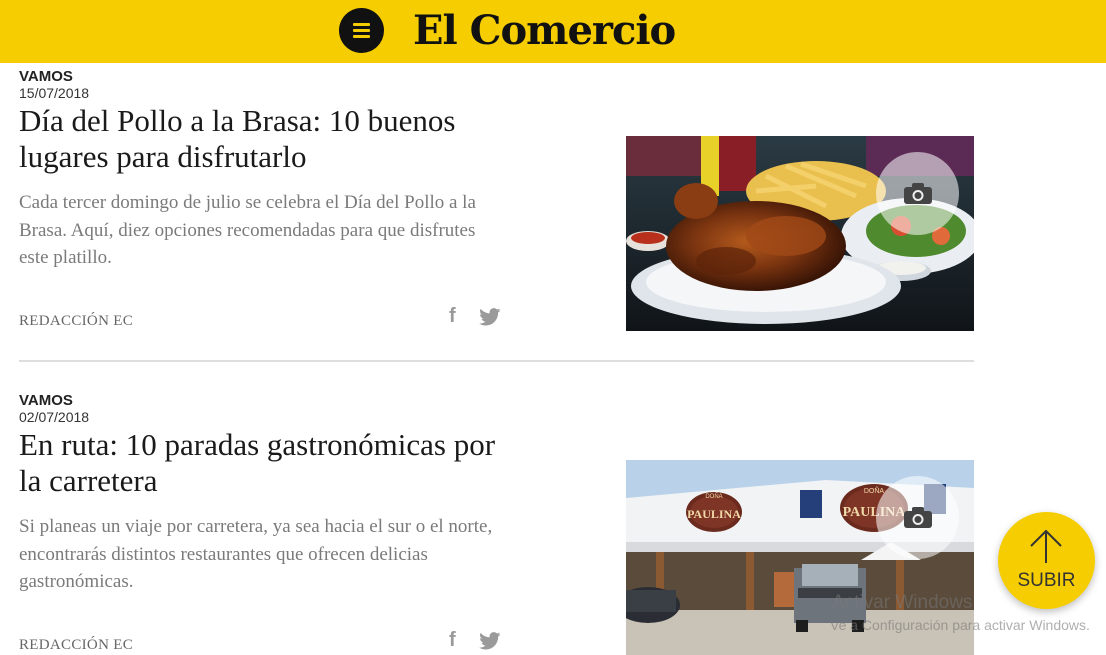  Describe the element at coordinates (800, 233) in the screenshot. I see `article-image` at that location.